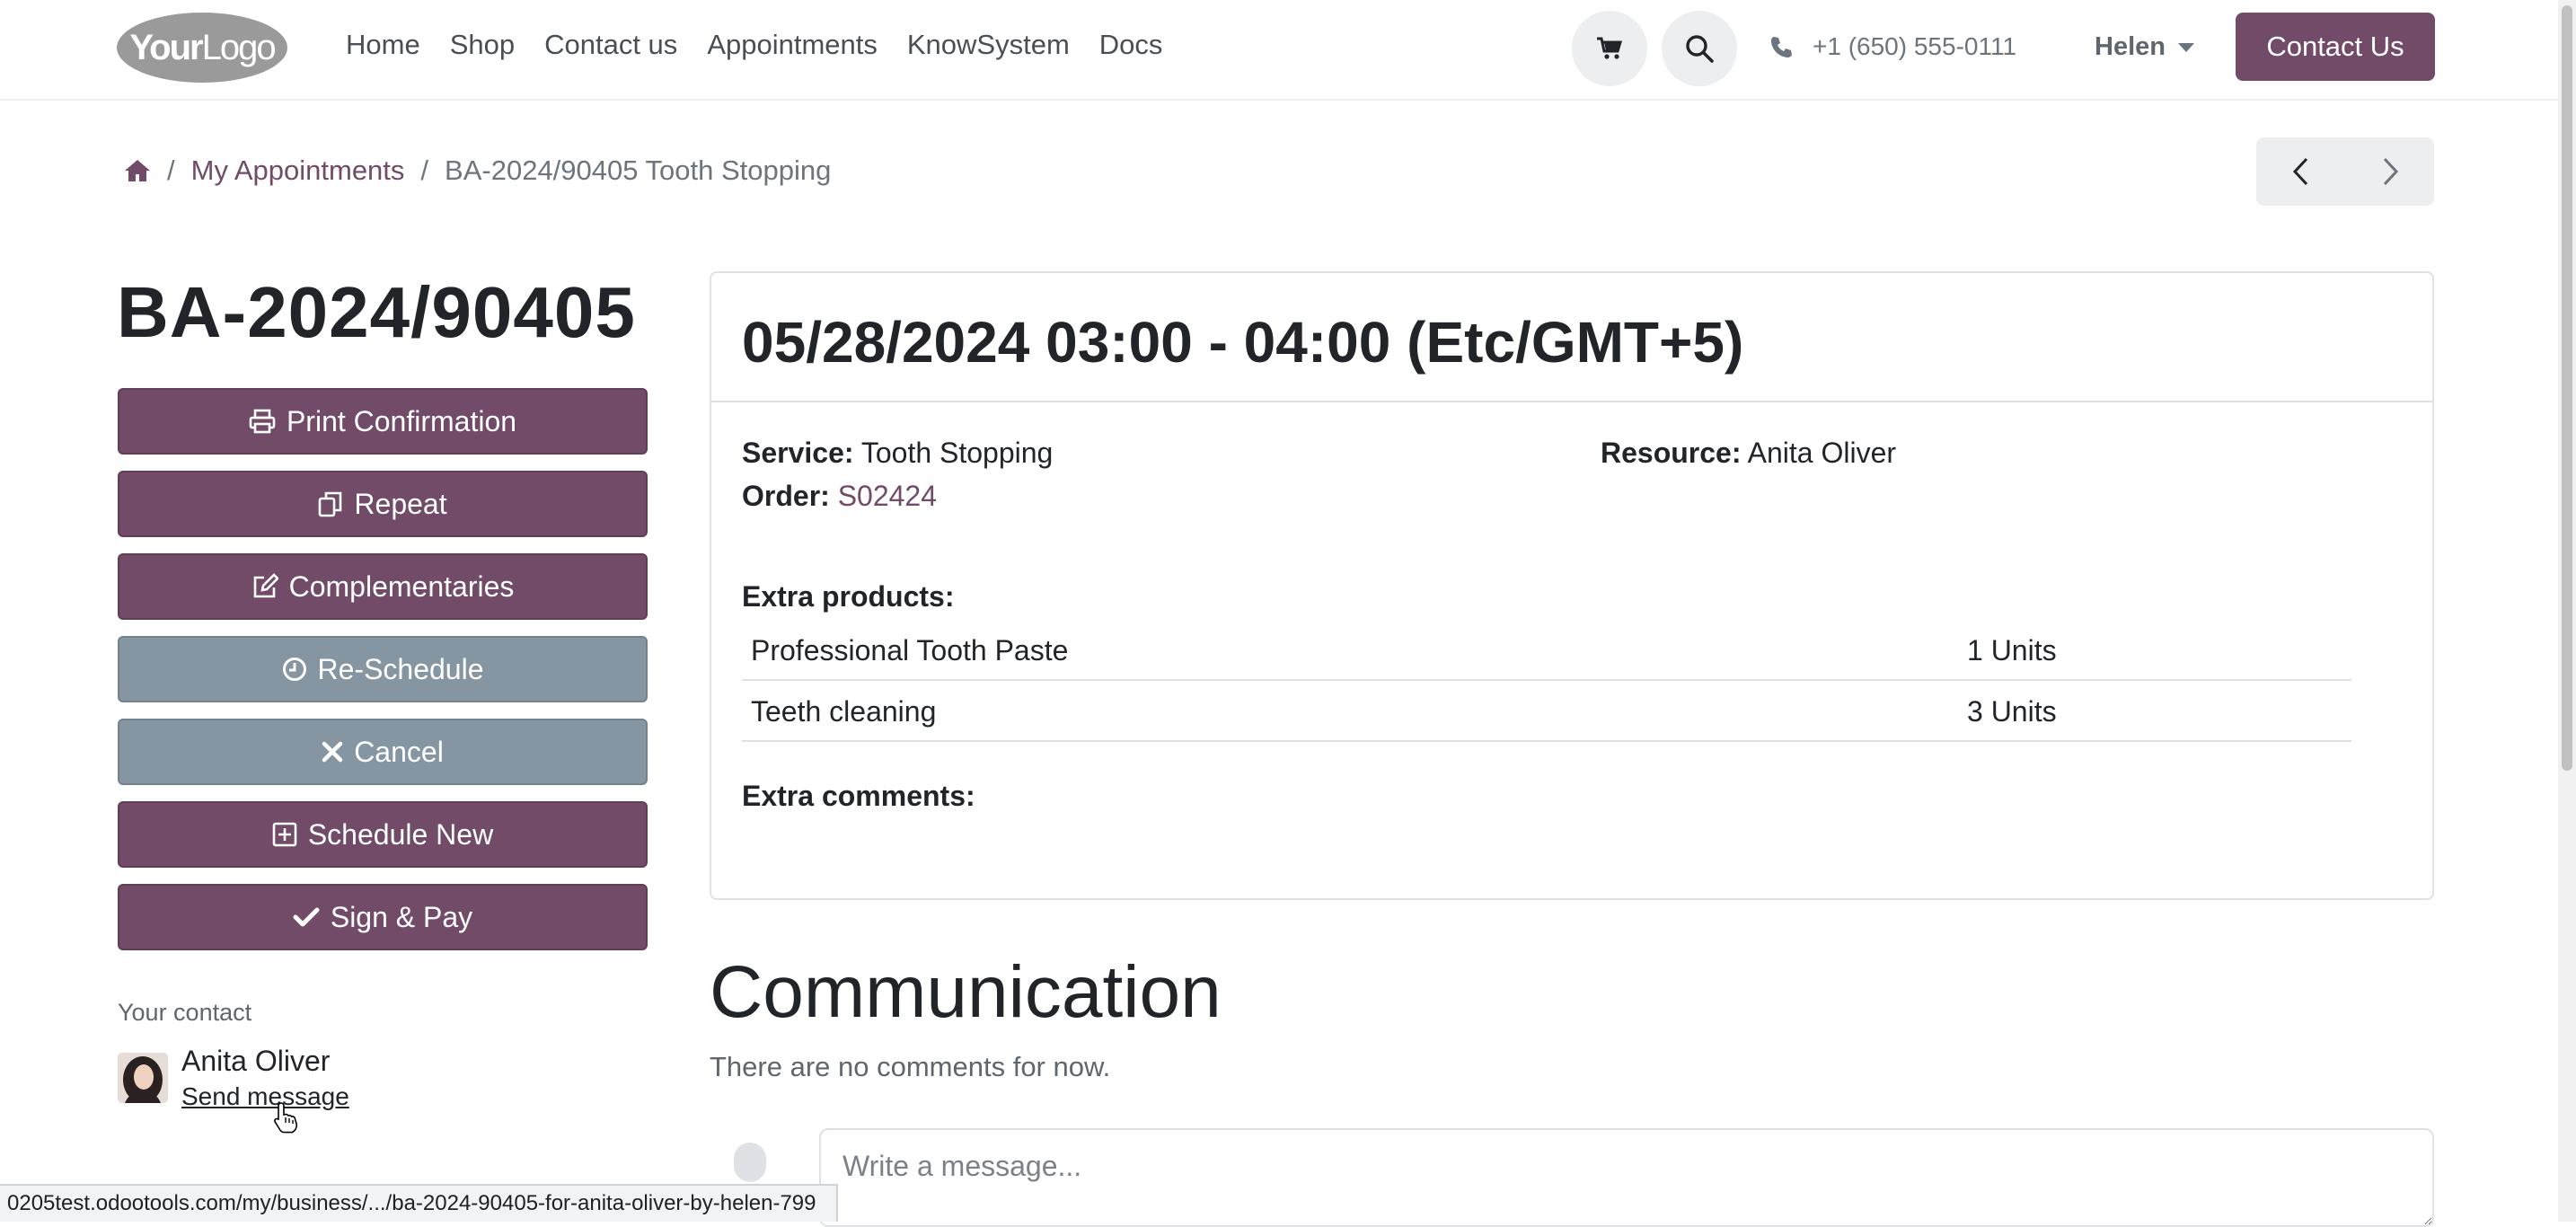 This screenshot has height=1227, width=2576. What do you see at coordinates (988, 45) in the screenshot?
I see `nav-knowsystem: KnowSystem` at bounding box center [988, 45].